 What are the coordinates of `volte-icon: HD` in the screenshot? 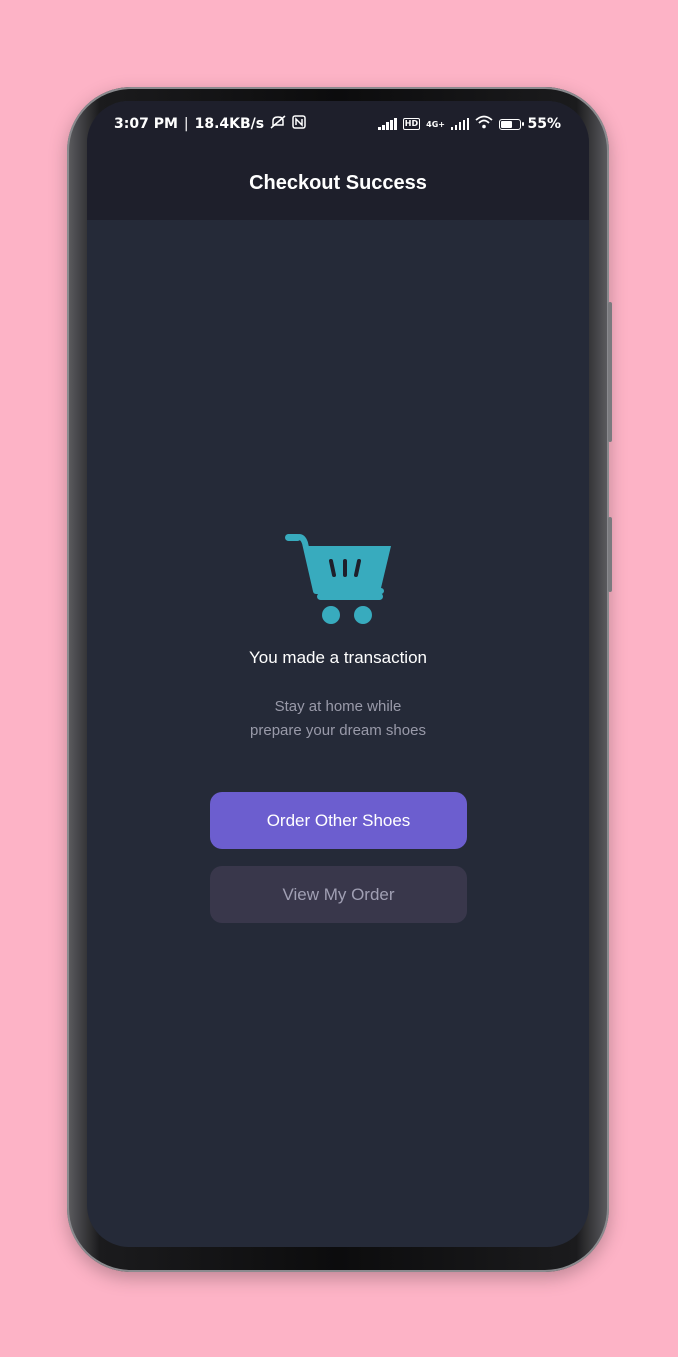 It's located at (411, 124).